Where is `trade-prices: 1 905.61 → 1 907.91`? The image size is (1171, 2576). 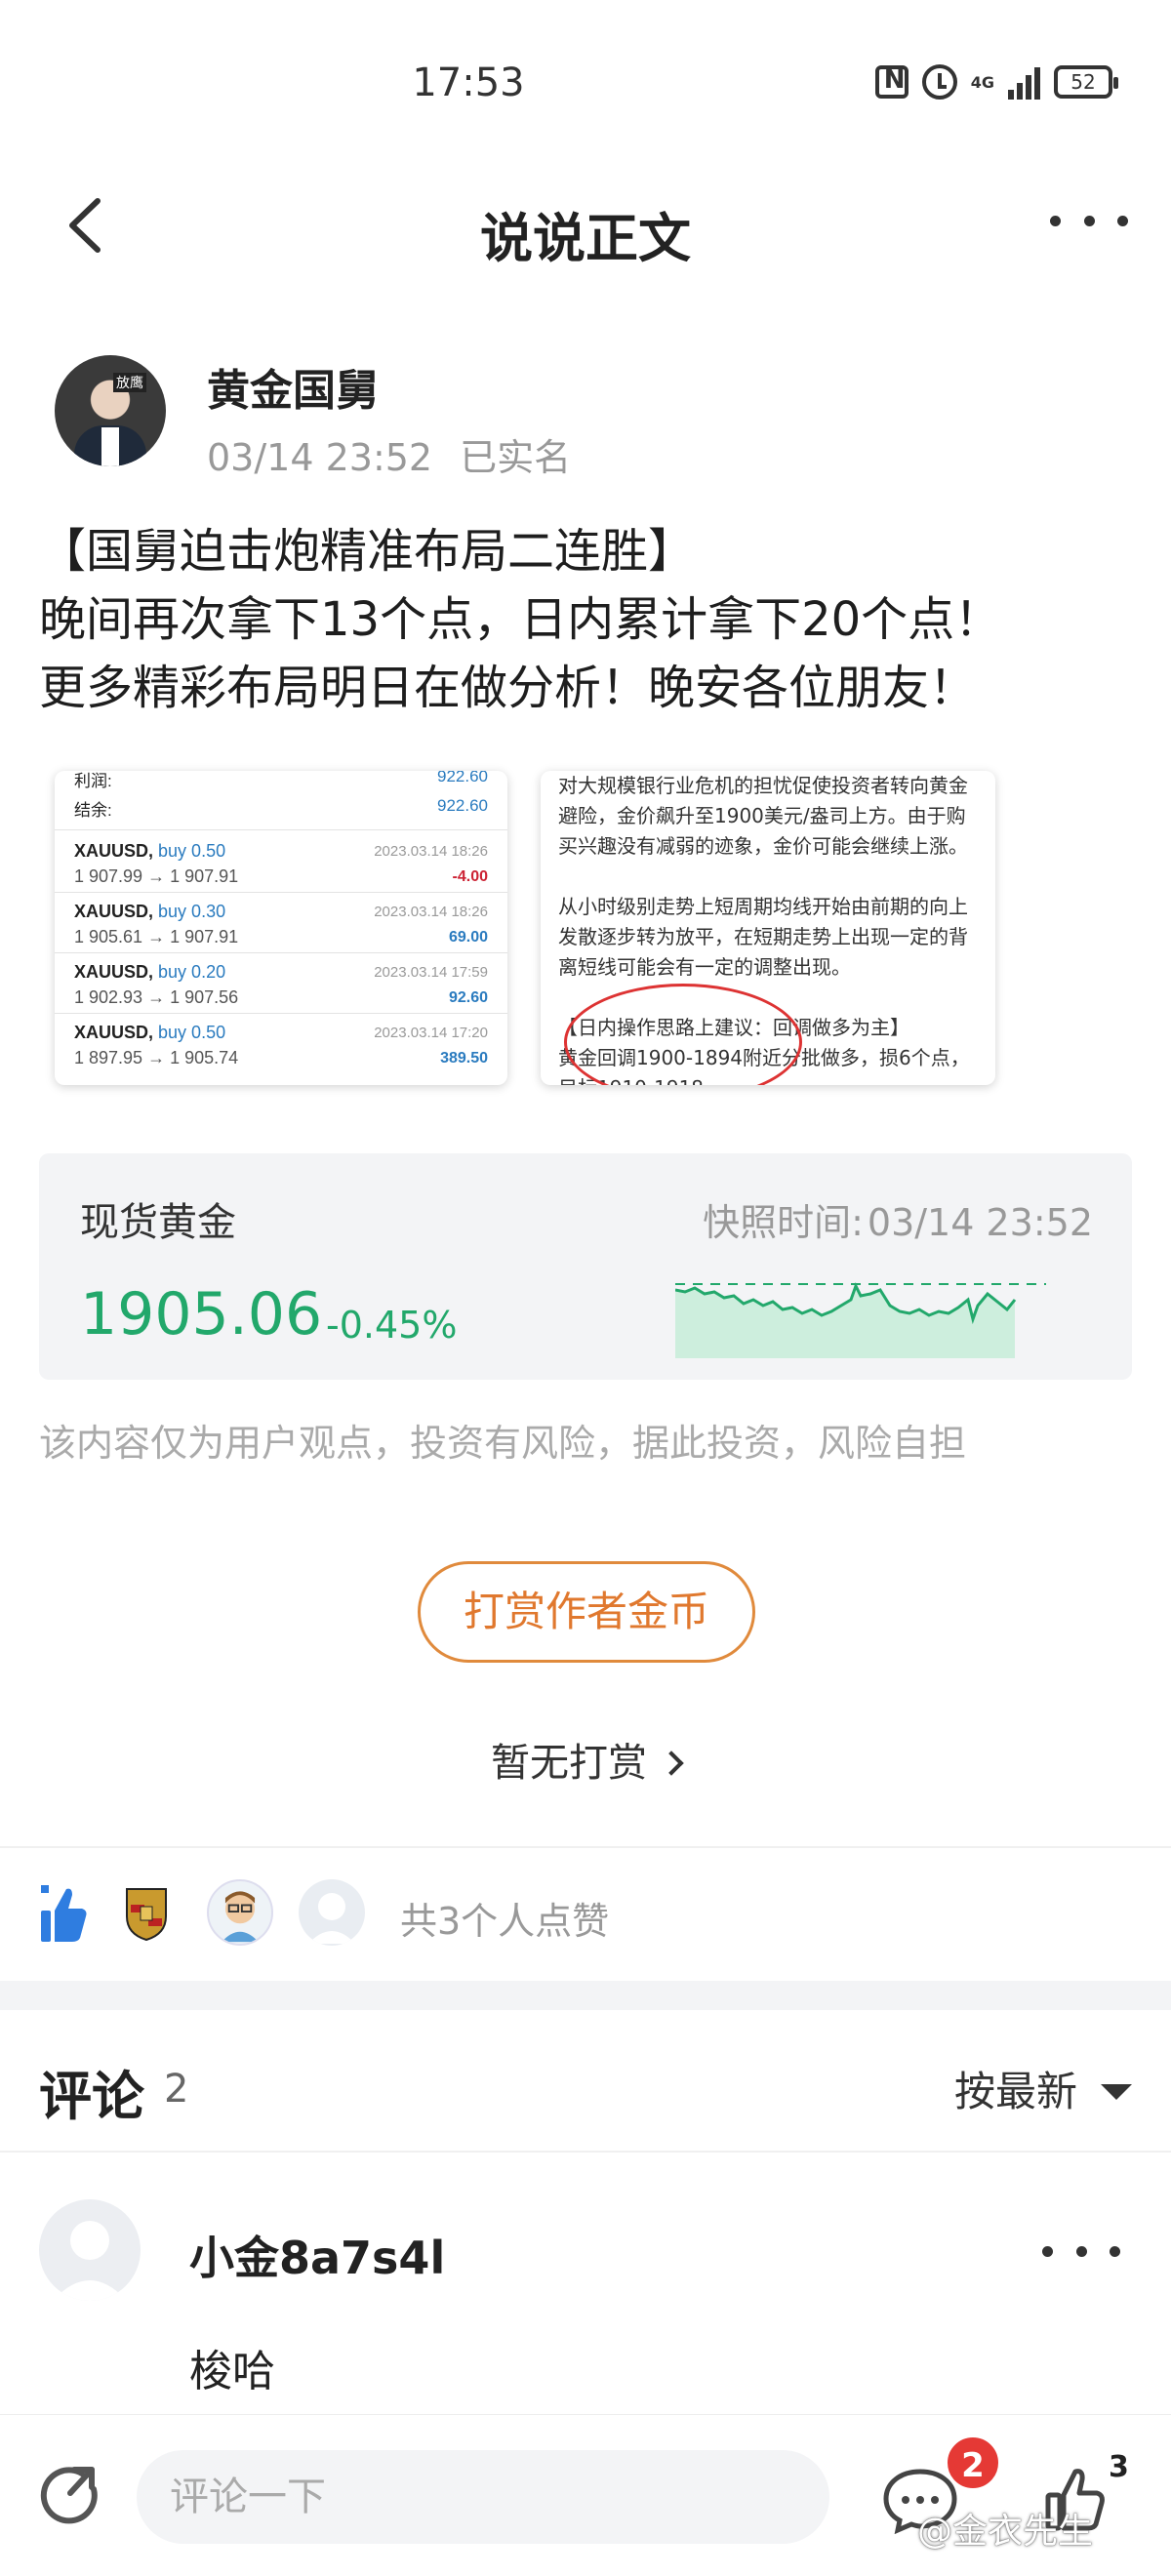 trade-prices: 1 905.61 → 1 907.91 is located at coordinates (156, 936).